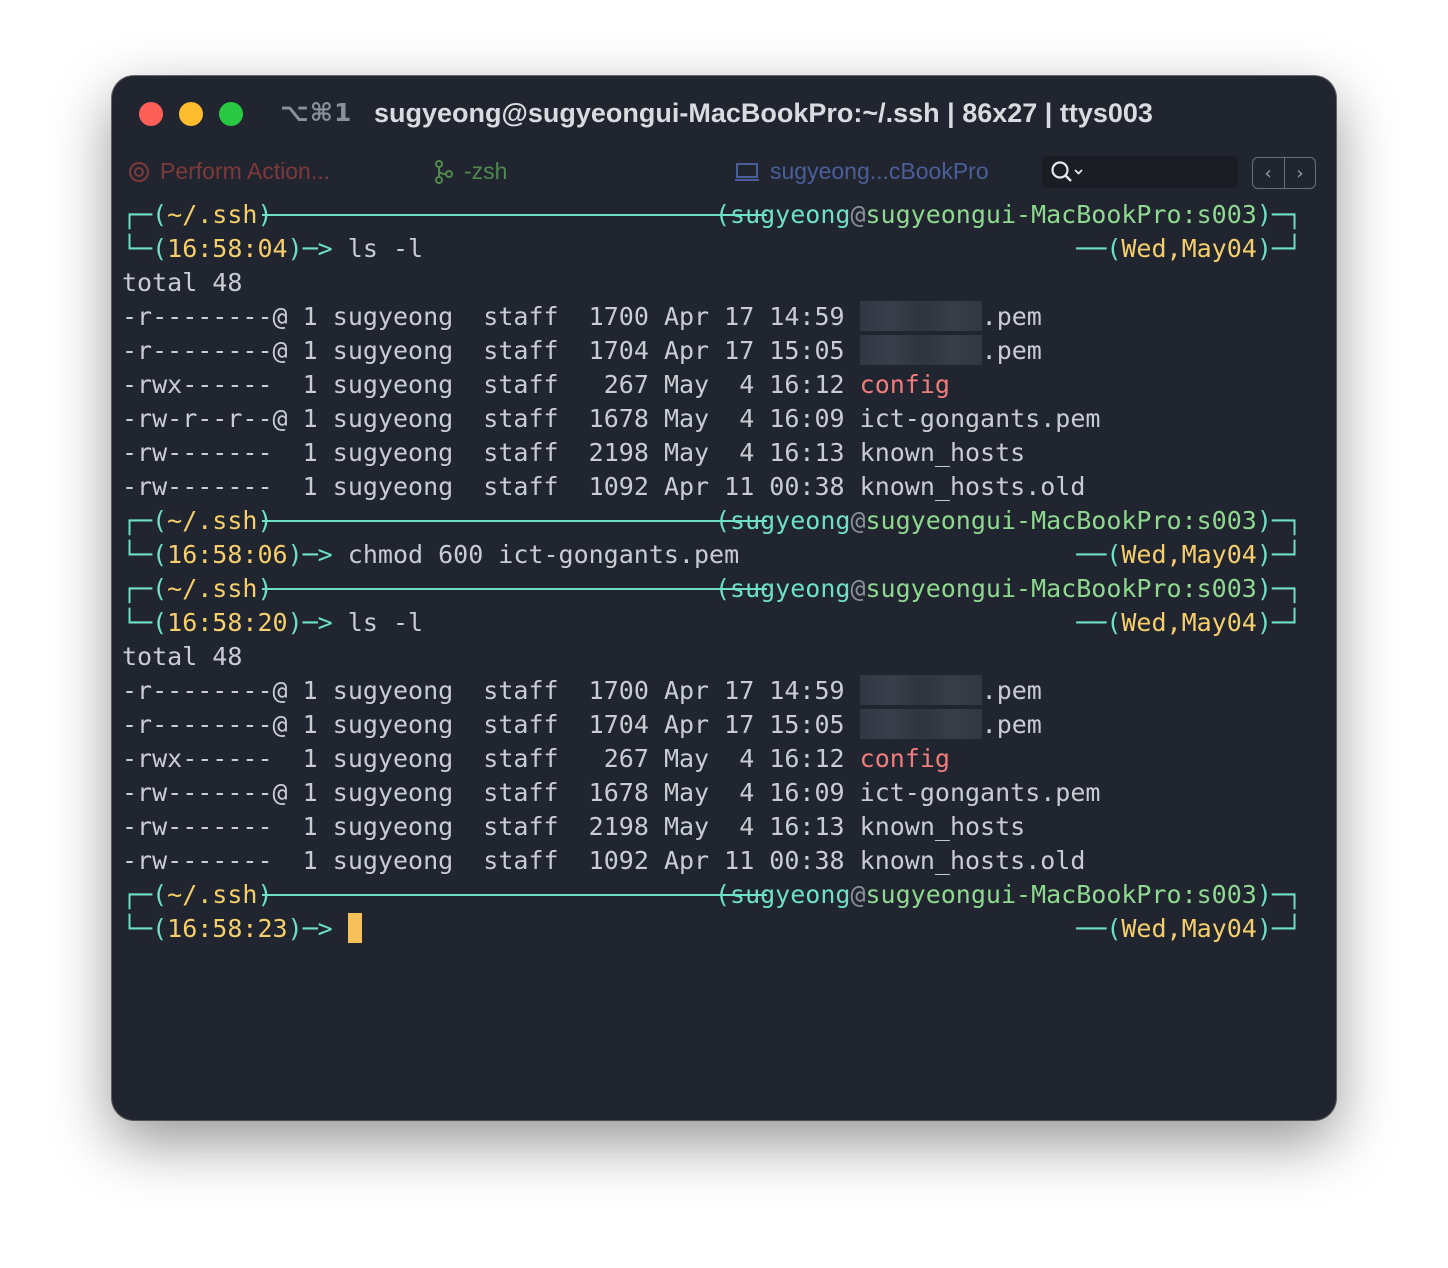  Describe the element at coordinates (205, 486) in the screenshot. I see `file-permissions: -rw-------` at that location.